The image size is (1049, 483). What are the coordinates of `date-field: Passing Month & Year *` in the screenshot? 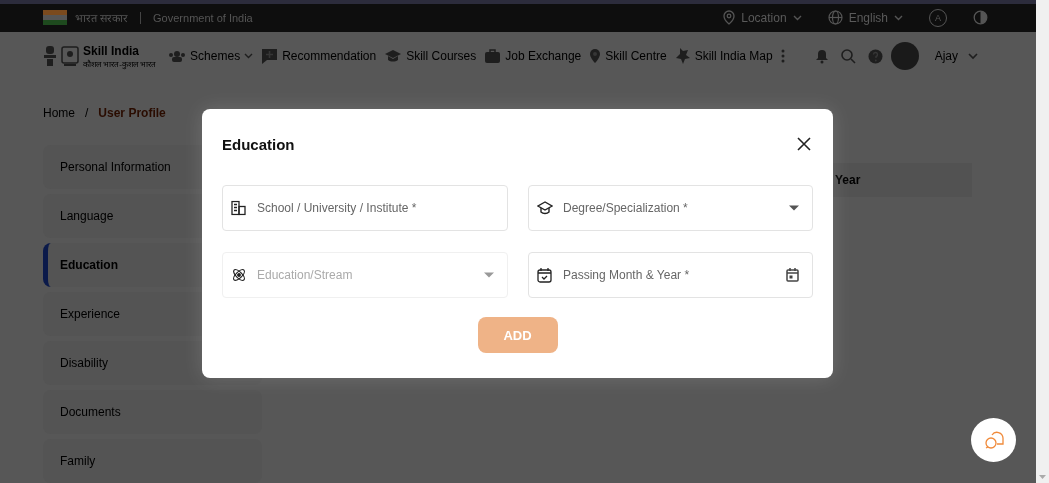 It's located at (670, 275).